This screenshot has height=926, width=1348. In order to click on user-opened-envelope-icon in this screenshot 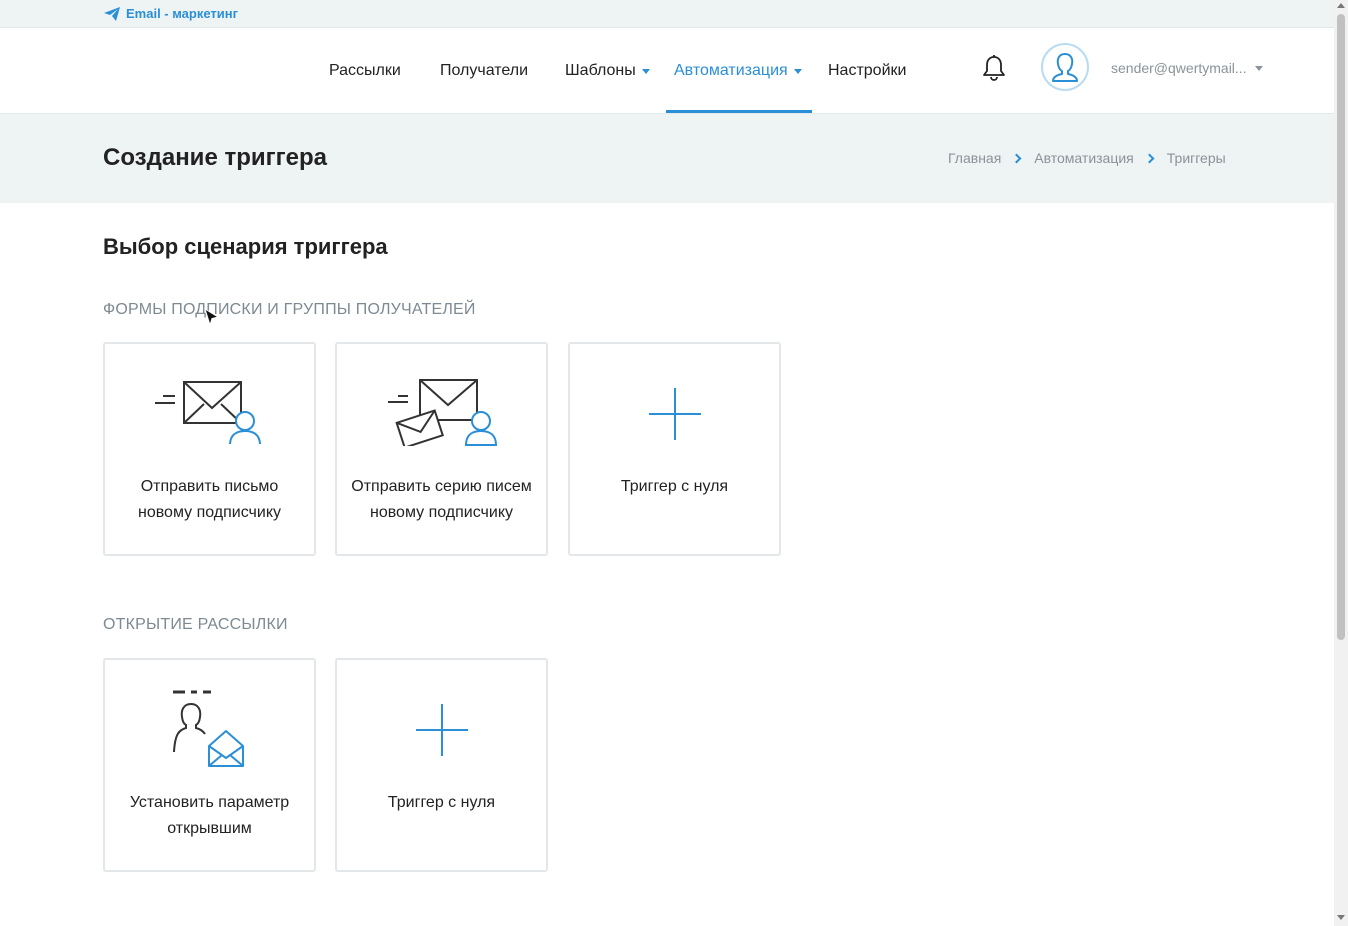, I will do `click(208, 728)`.